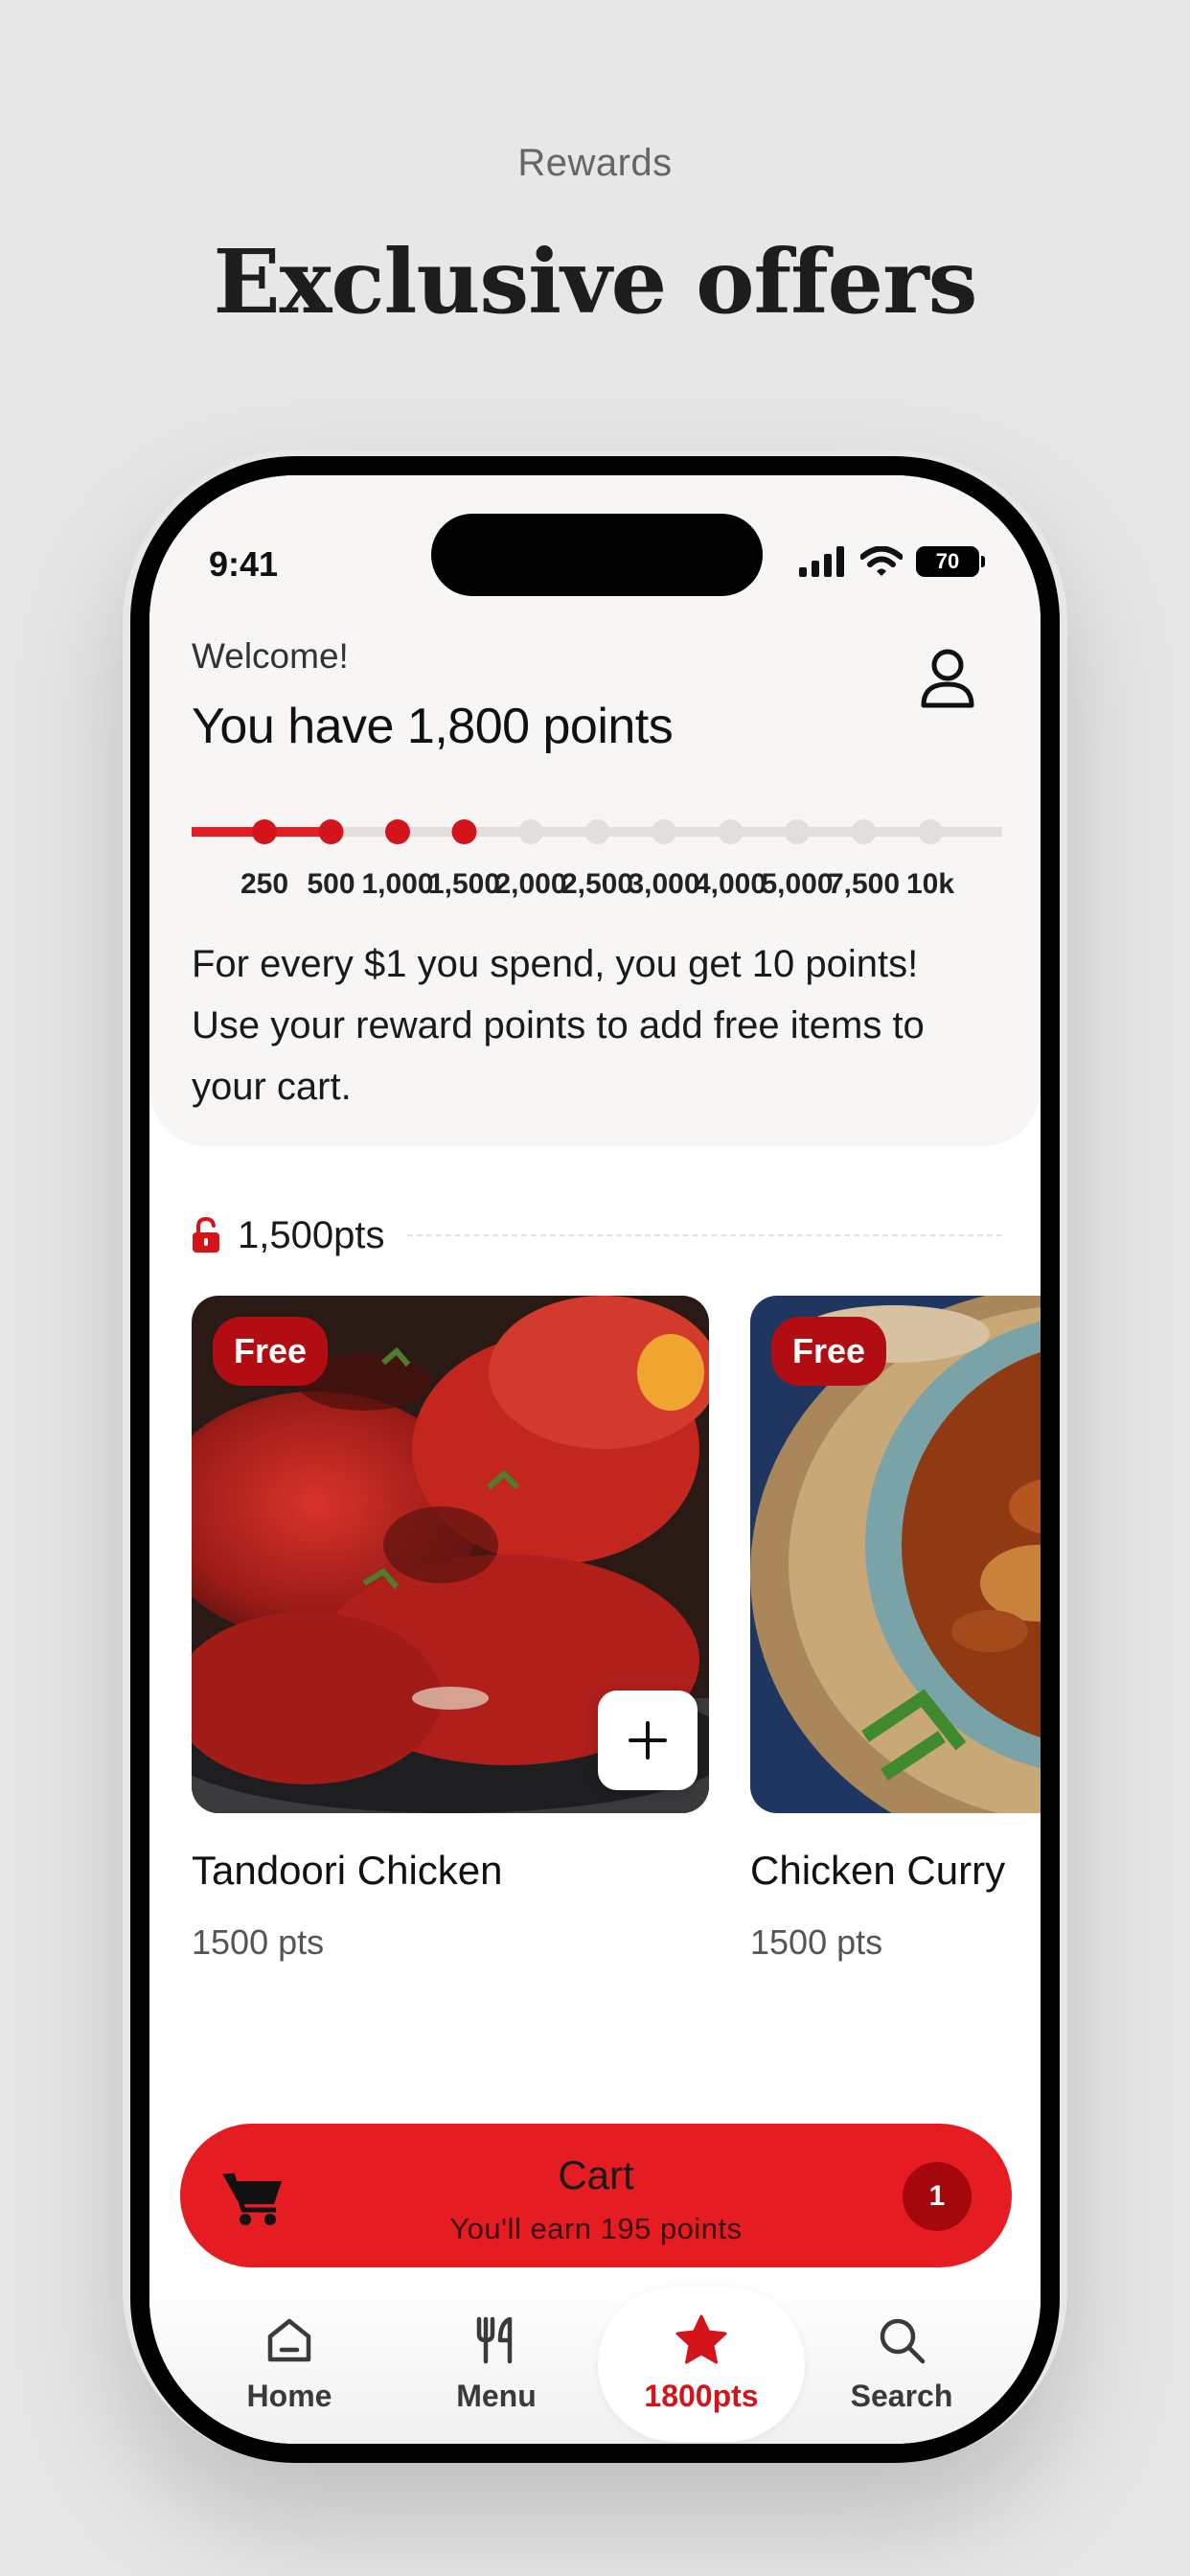 This screenshot has width=1190, height=2576. Describe the element at coordinates (244, 564) in the screenshot. I see `status-time: 9:41` at that location.